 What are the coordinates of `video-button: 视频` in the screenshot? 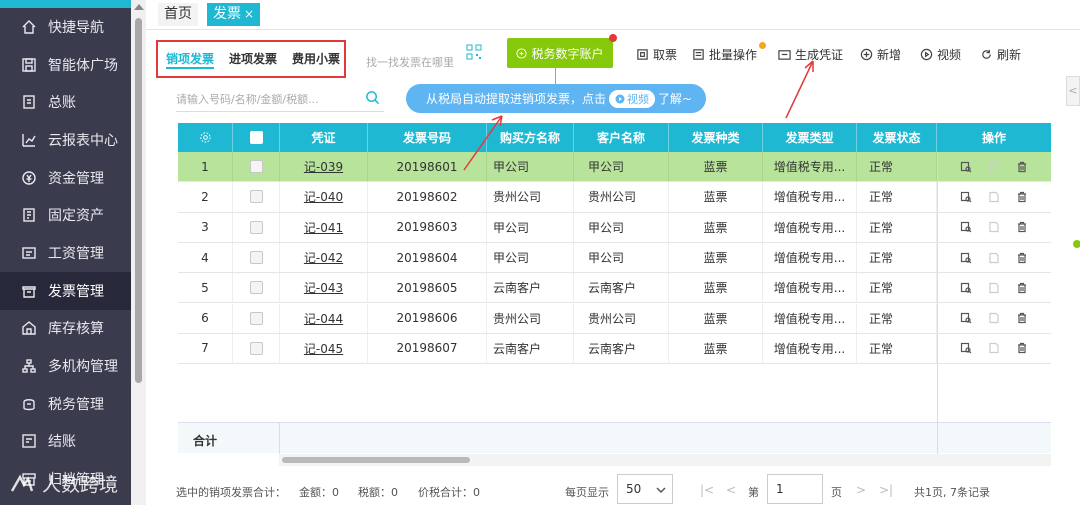 It's located at (940, 54).